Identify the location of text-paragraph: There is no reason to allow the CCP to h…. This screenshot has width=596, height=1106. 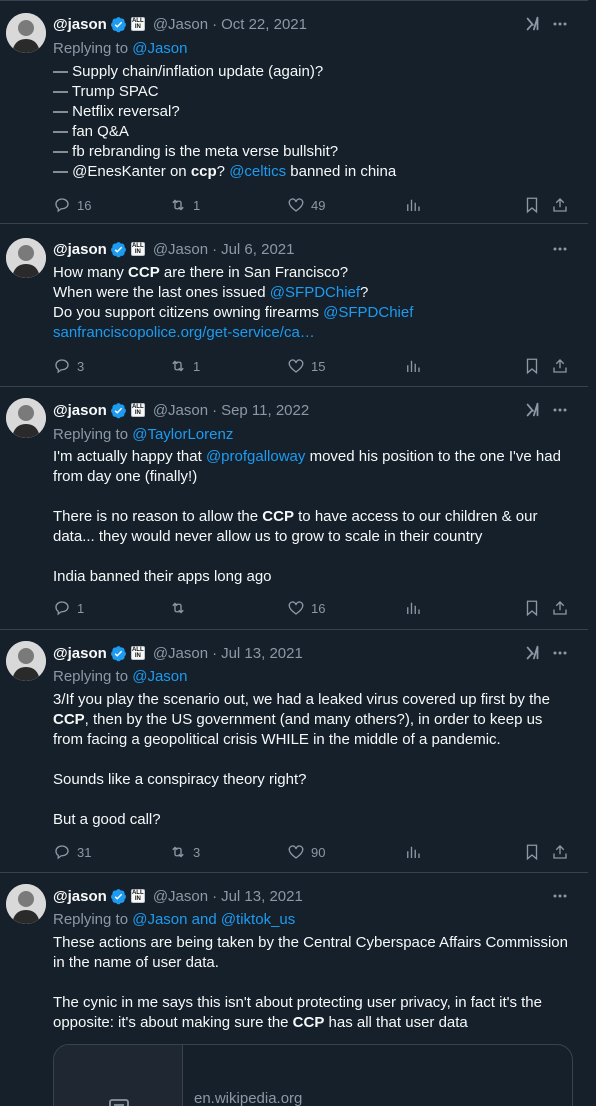
(295, 526).